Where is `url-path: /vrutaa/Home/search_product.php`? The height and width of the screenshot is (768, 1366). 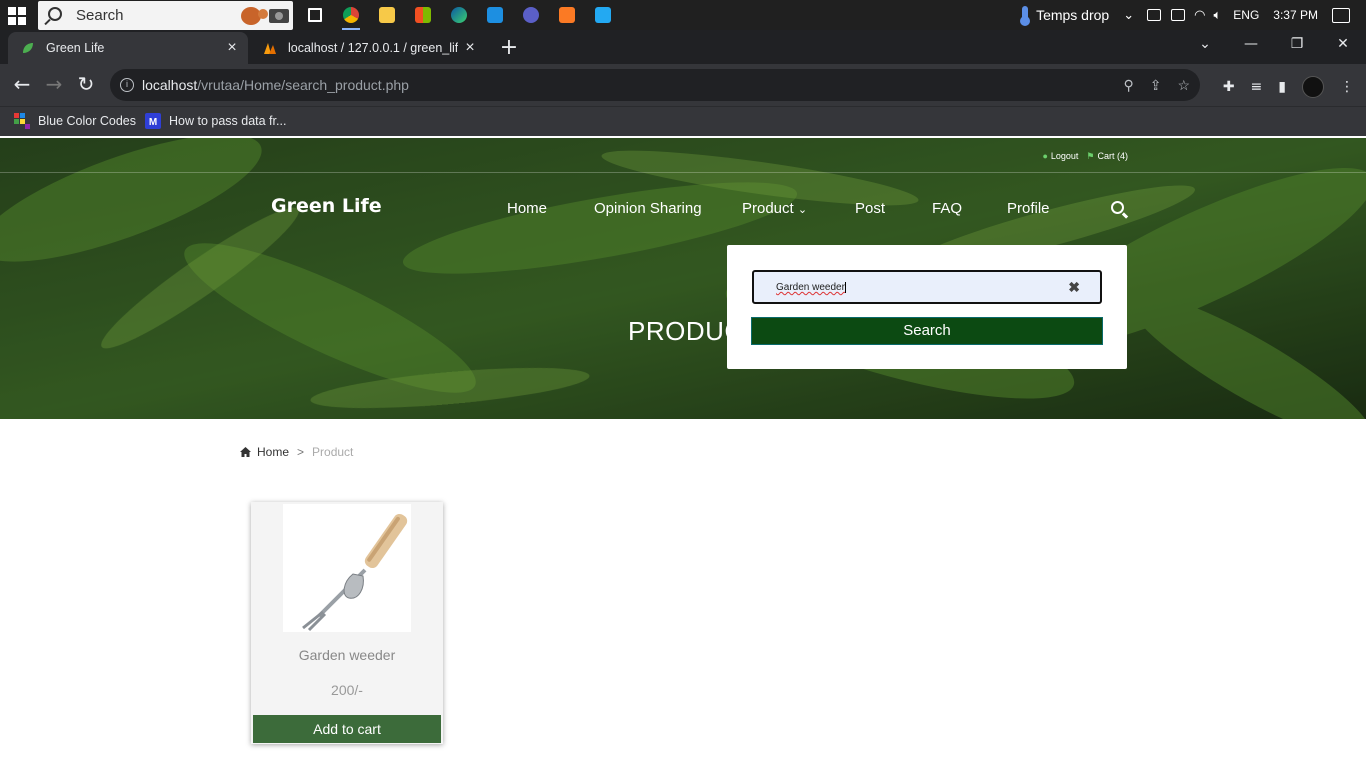 url-path: /vrutaa/Home/search_product.php is located at coordinates (303, 85).